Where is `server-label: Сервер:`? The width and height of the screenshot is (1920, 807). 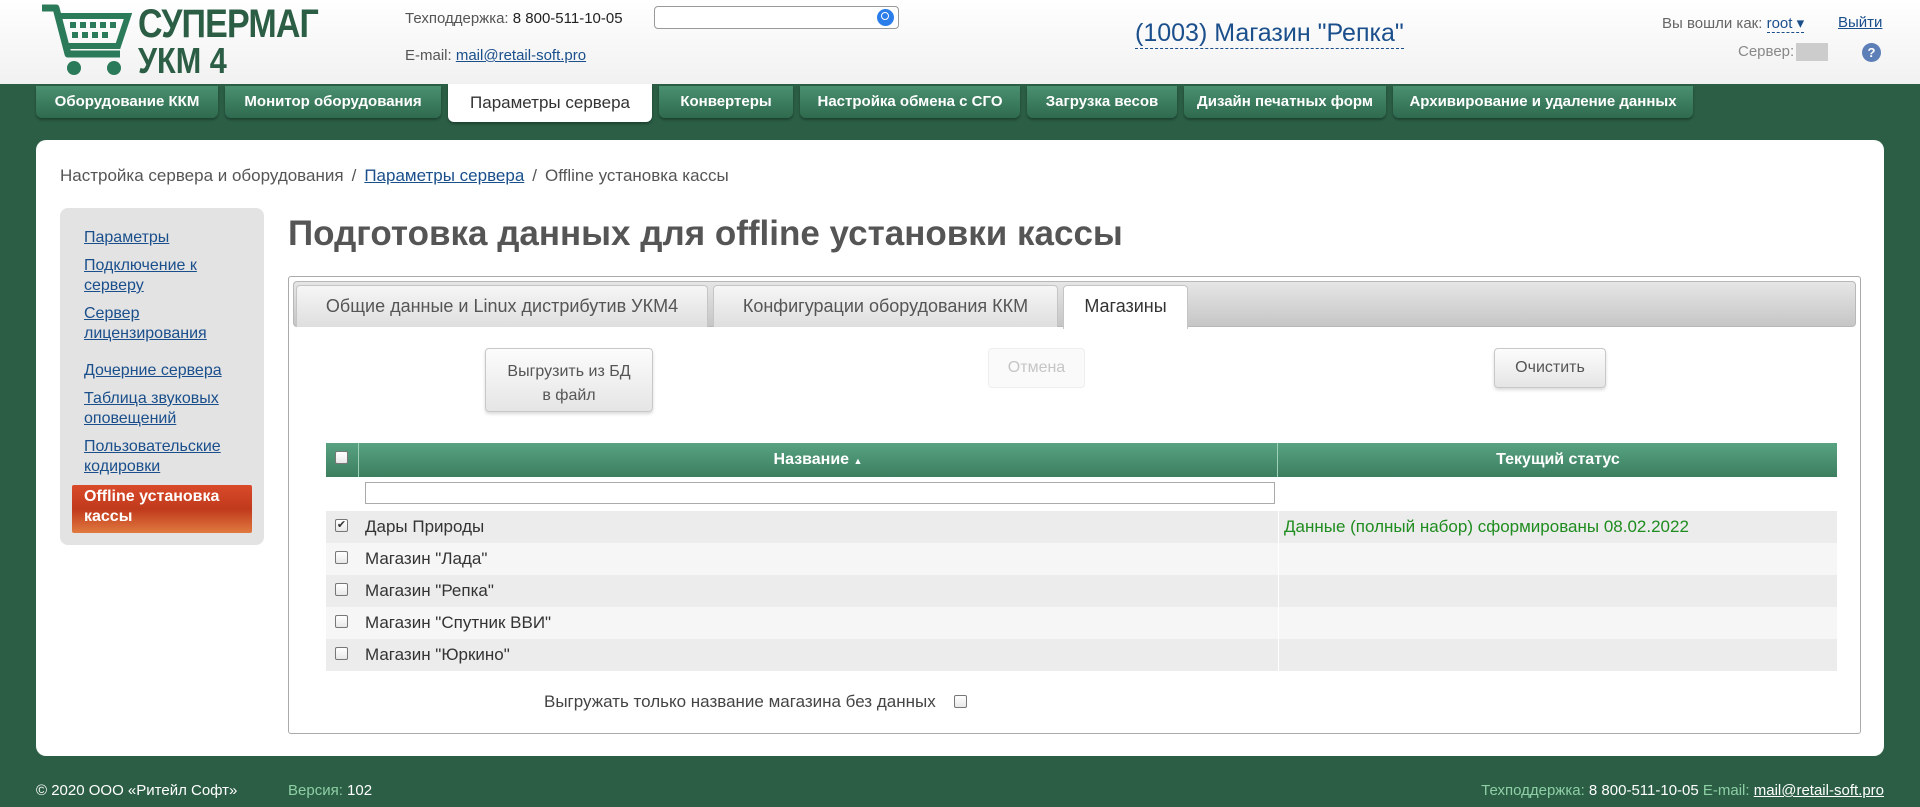 server-label: Сервер: is located at coordinates (1766, 51).